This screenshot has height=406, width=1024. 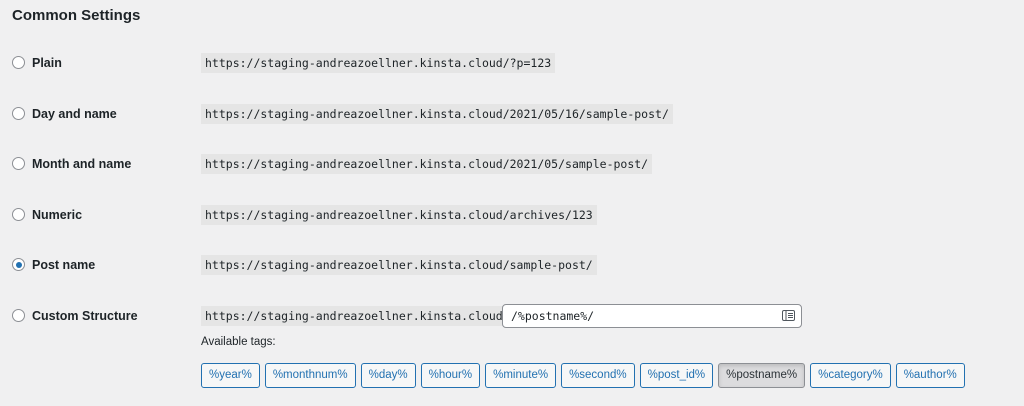 What do you see at coordinates (598, 375) in the screenshot?
I see `tag-second-button: %second%` at bounding box center [598, 375].